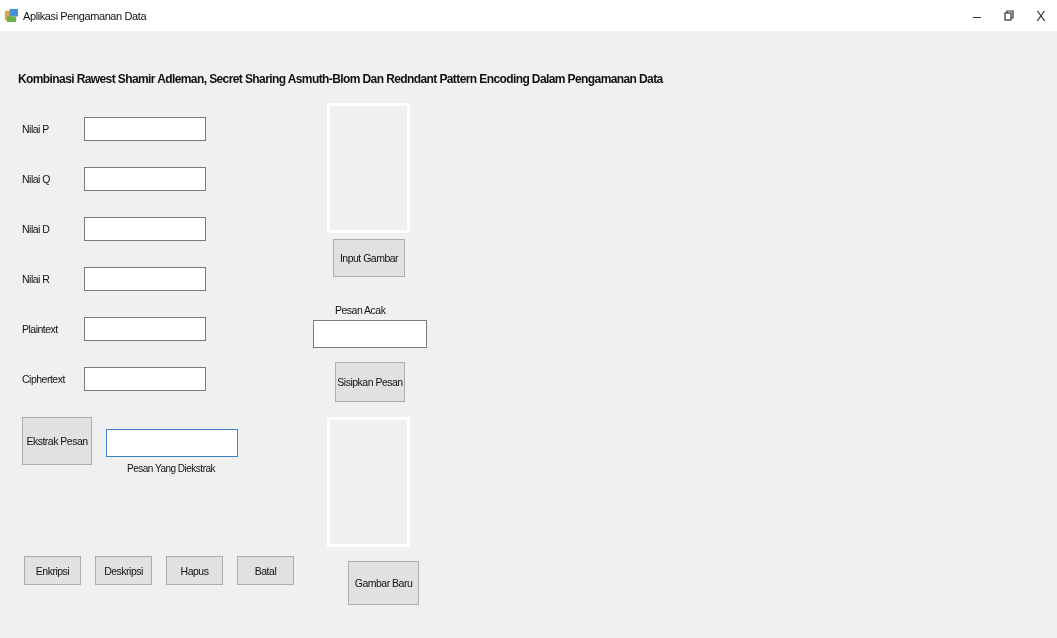 The image size is (1057, 638). I want to click on heading: Kombinasi Rawest Shamir Adleman, Secret Sharing Asmuth-Blom Dan Redndant Pattern Encoding Dalam Pengamanan Data, so click(341, 79).